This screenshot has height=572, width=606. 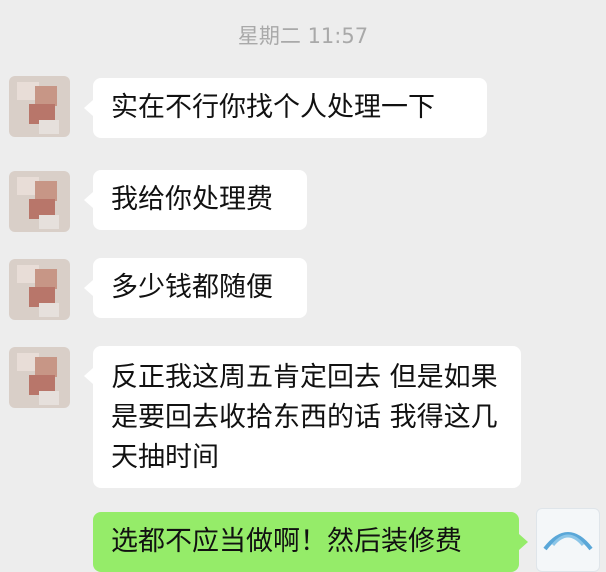 I want to click on self-avatar-icon, so click(x=568, y=540).